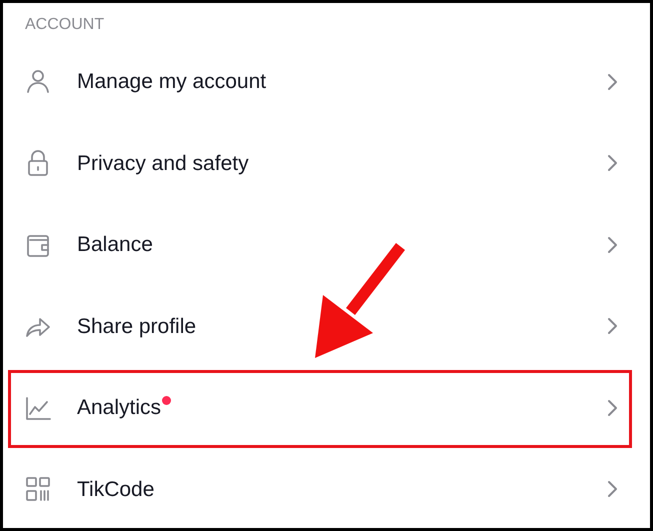 Image resolution: width=653 pixels, height=531 pixels. What do you see at coordinates (326, 488) in the screenshot?
I see `menu-item: TikCode` at bounding box center [326, 488].